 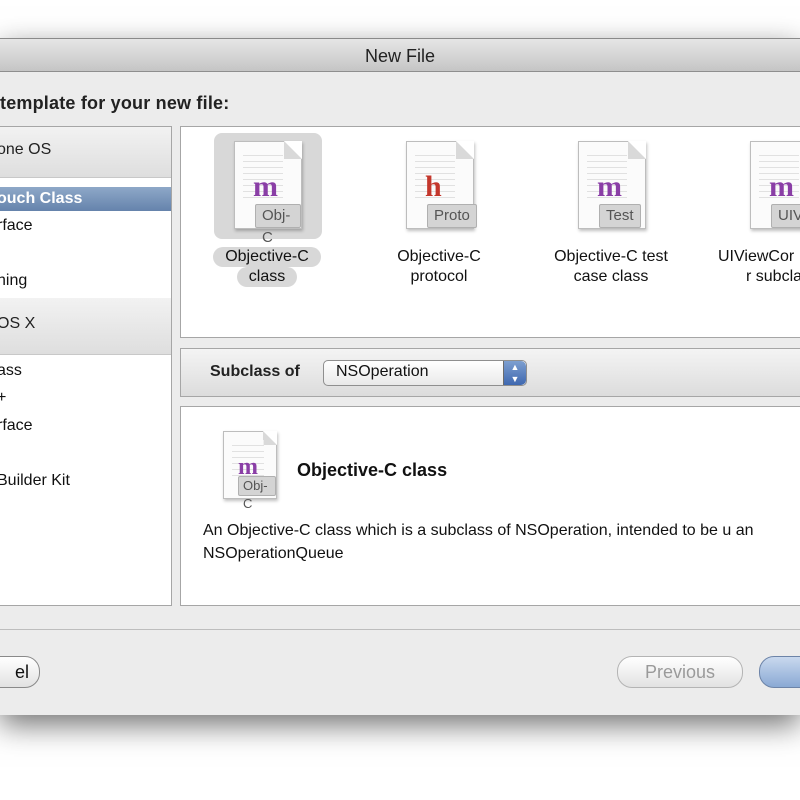 I want to click on template-label: Objective-C class, so click(x=267, y=267).